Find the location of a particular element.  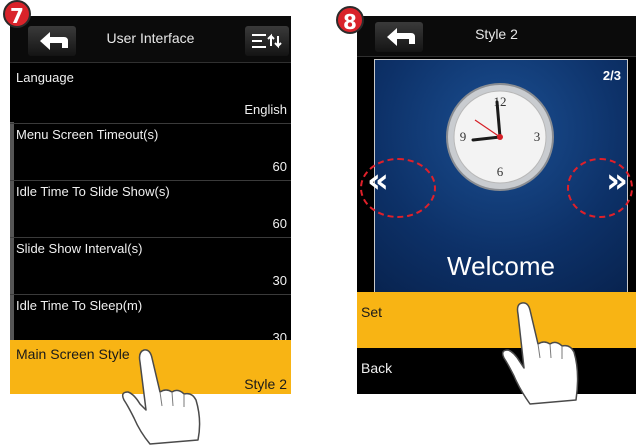

menu-item-label: Idle Time To Sleep(m) is located at coordinates (79, 305).